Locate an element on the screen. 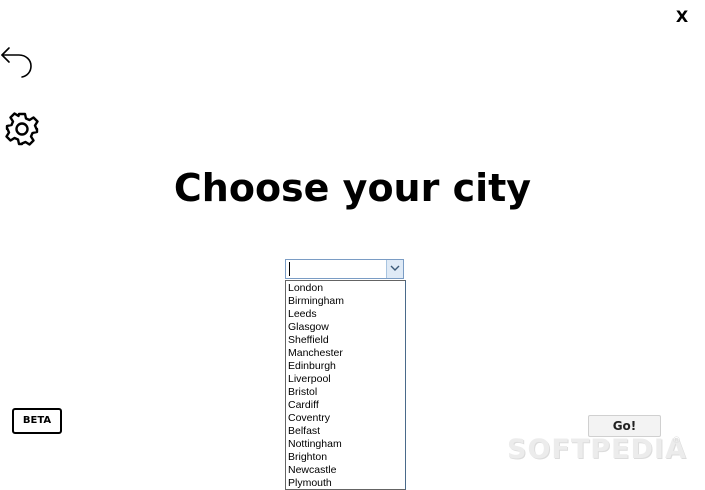  watermark: SOFTPEDIA is located at coordinates (597, 449).